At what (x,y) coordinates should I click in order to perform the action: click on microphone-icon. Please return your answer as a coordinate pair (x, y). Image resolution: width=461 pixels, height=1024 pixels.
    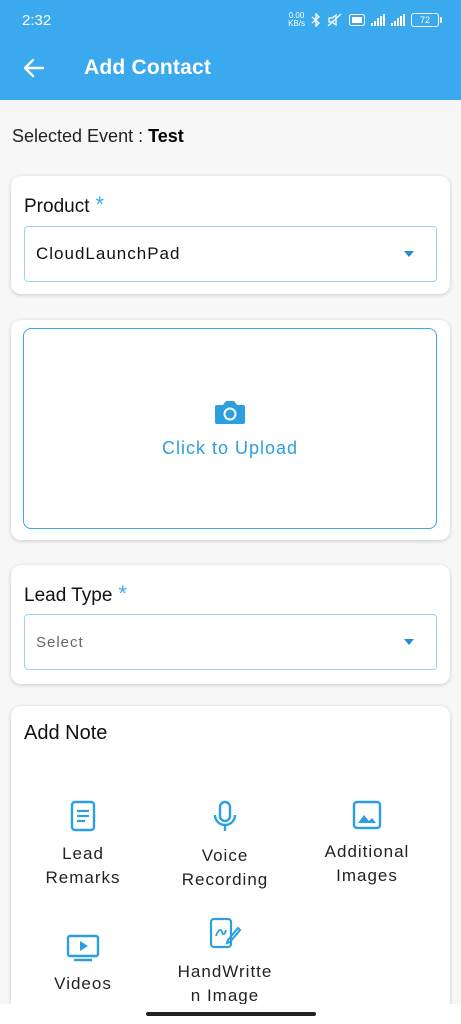
    Looking at the image, I should click on (225, 815).